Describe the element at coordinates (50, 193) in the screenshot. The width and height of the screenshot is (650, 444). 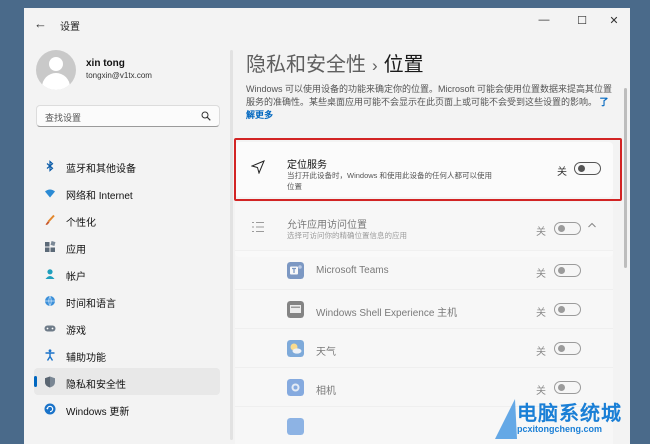
I see `wifi-icon` at that location.